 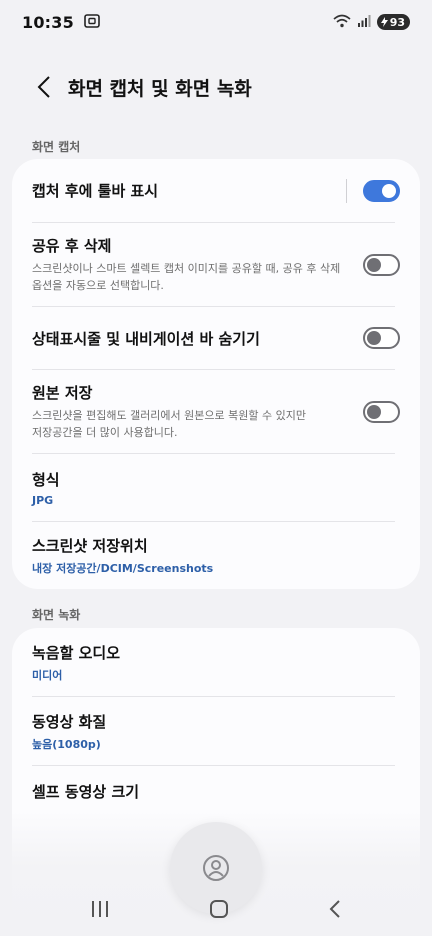 I want to click on status-time: 10:35, so click(x=48, y=22).